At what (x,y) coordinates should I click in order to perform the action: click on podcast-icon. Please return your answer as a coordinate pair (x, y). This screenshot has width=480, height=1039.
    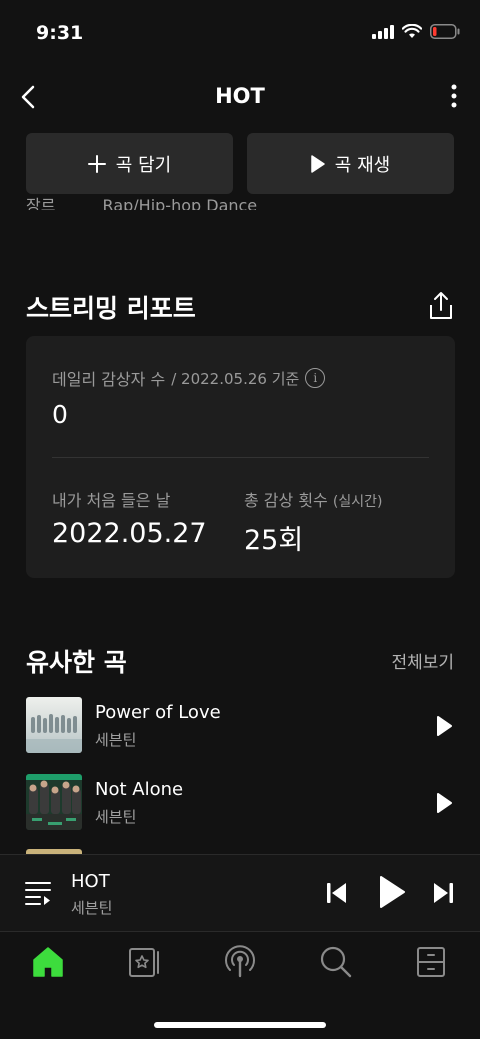
    Looking at the image, I should click on (240, 961).